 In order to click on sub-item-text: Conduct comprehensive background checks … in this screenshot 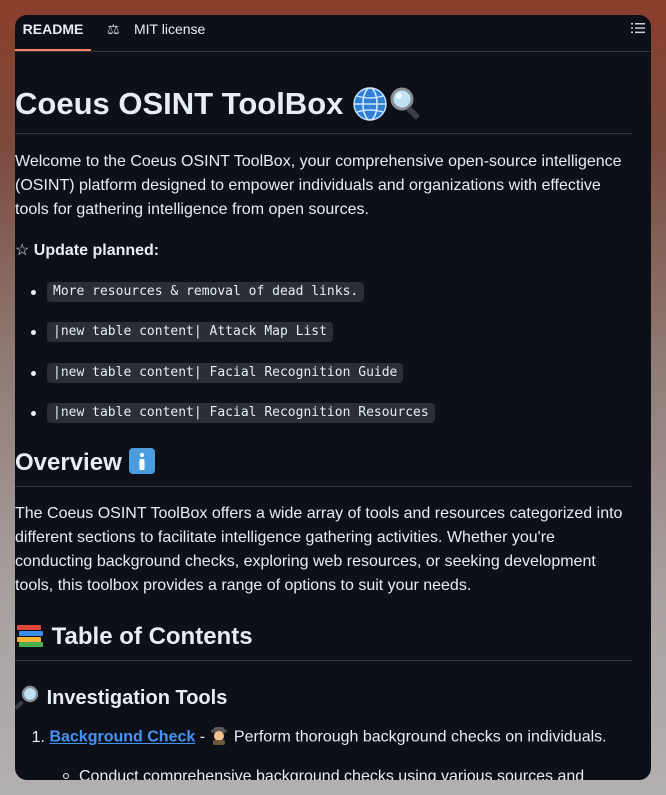, I will do `click(332, 774)`.